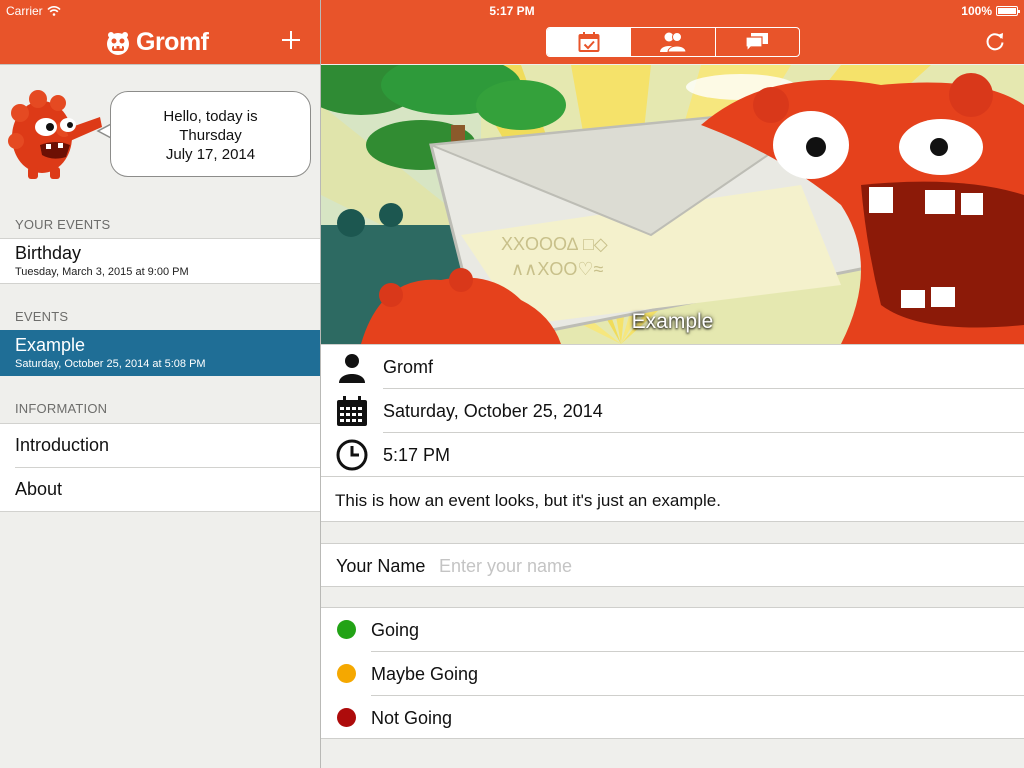 Image resolution: width=1024 pixels, height=768 pixels. I want to click on status-bar: Carrier 5:17 PM 100%, so click(512, 10).